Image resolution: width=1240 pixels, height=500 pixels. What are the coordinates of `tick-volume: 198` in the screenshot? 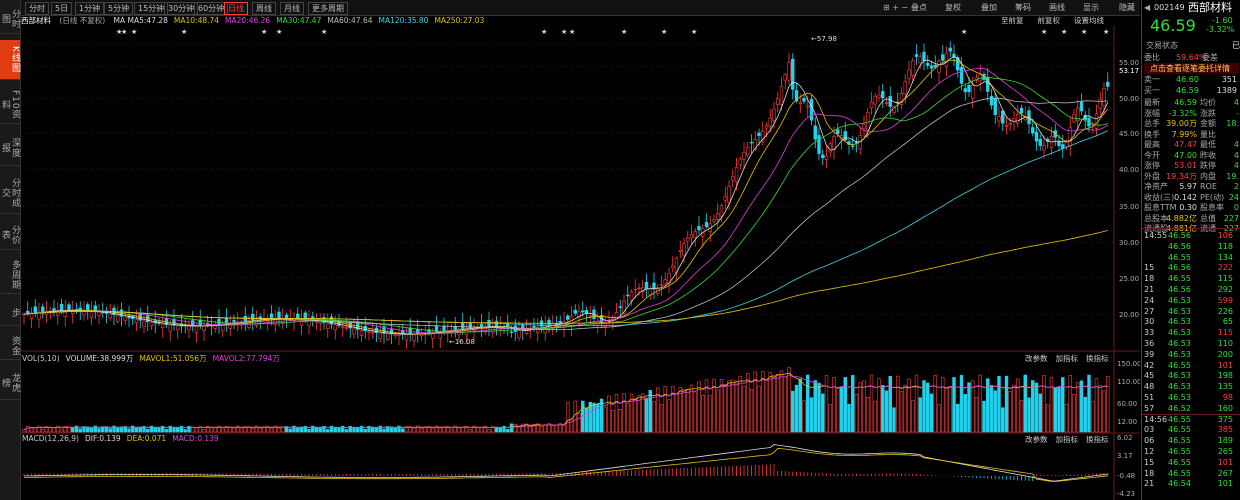 It's located at (1225, 376).